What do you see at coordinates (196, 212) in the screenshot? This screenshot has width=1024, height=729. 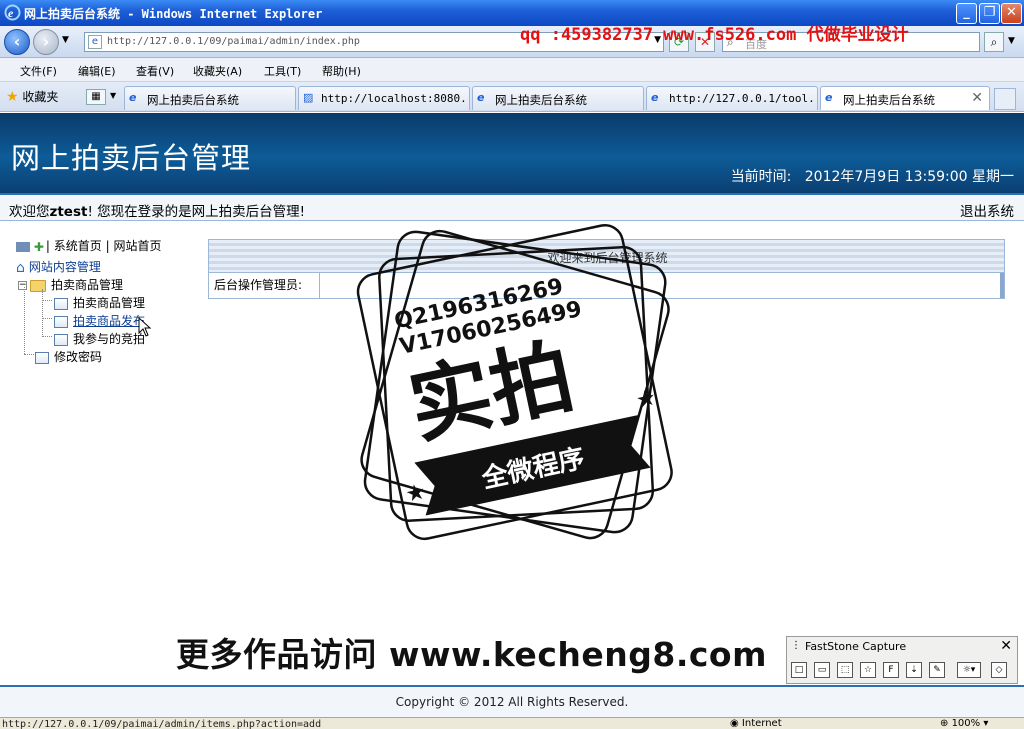 I see `welcome-suffix: ! 您现在登录的是网上拍卖后台管理!` at bounding box center [196, 212].